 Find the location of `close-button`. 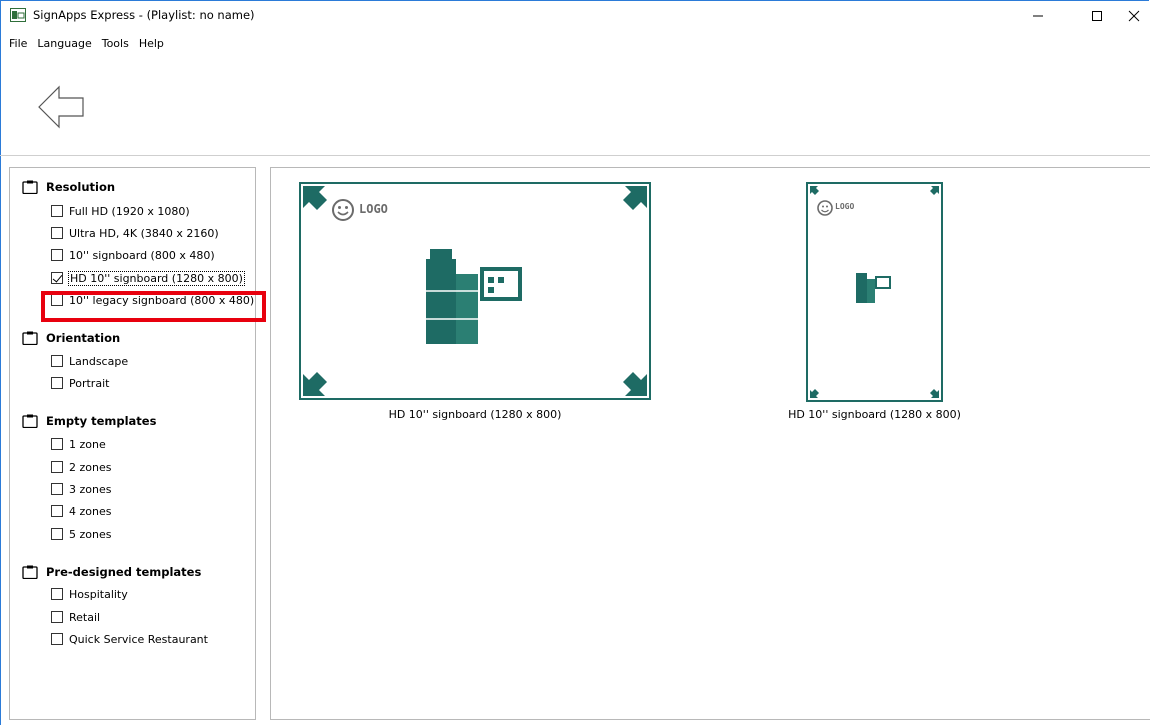

close-button is located at coordinates (1134, 16).